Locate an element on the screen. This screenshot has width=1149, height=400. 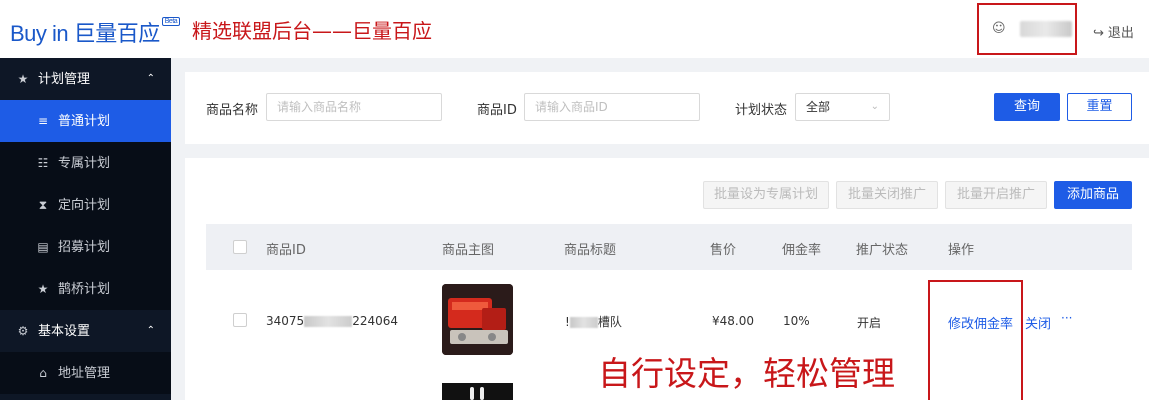
sidebar-item-label: 招募计划 is located at coordinates (84, 247).